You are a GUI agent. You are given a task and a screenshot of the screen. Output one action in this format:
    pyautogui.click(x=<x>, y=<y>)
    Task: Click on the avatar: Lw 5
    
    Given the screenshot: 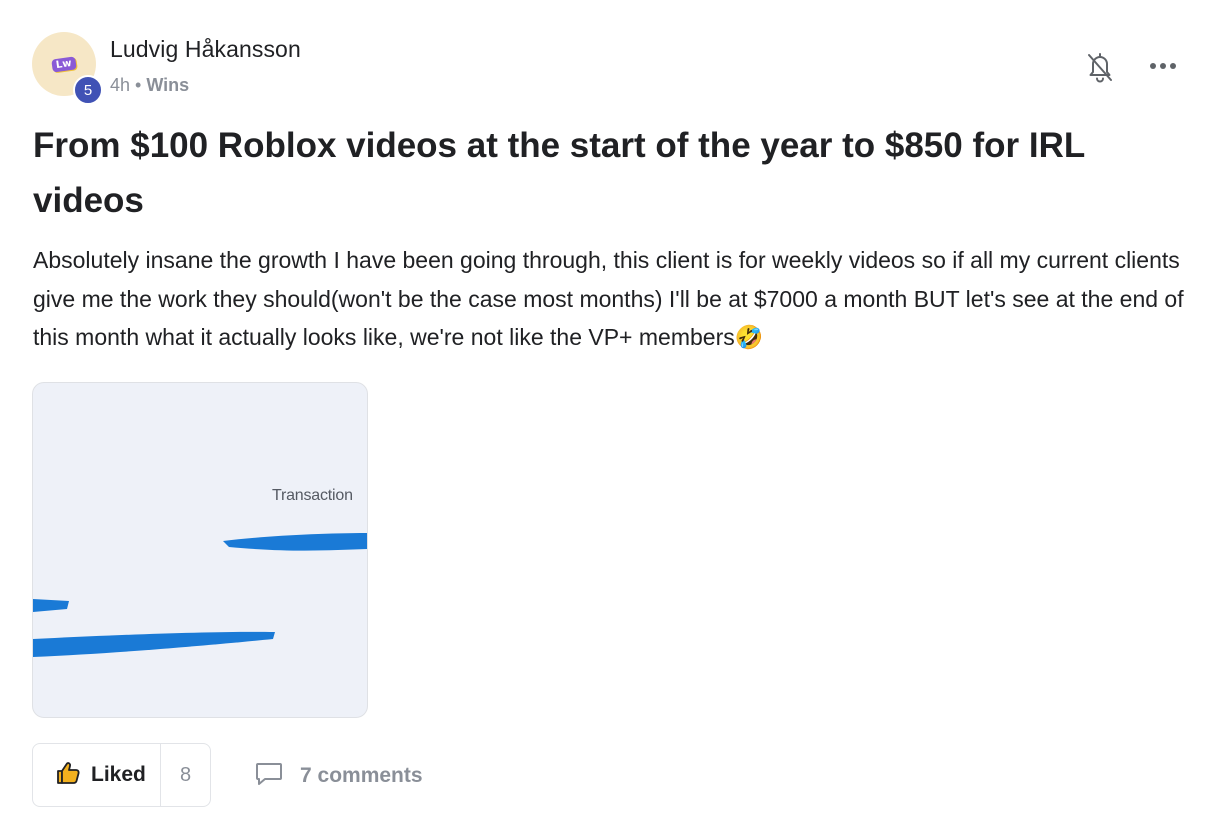 What is the action you would take?
    pyautogui.click(x=67, y=68)
    